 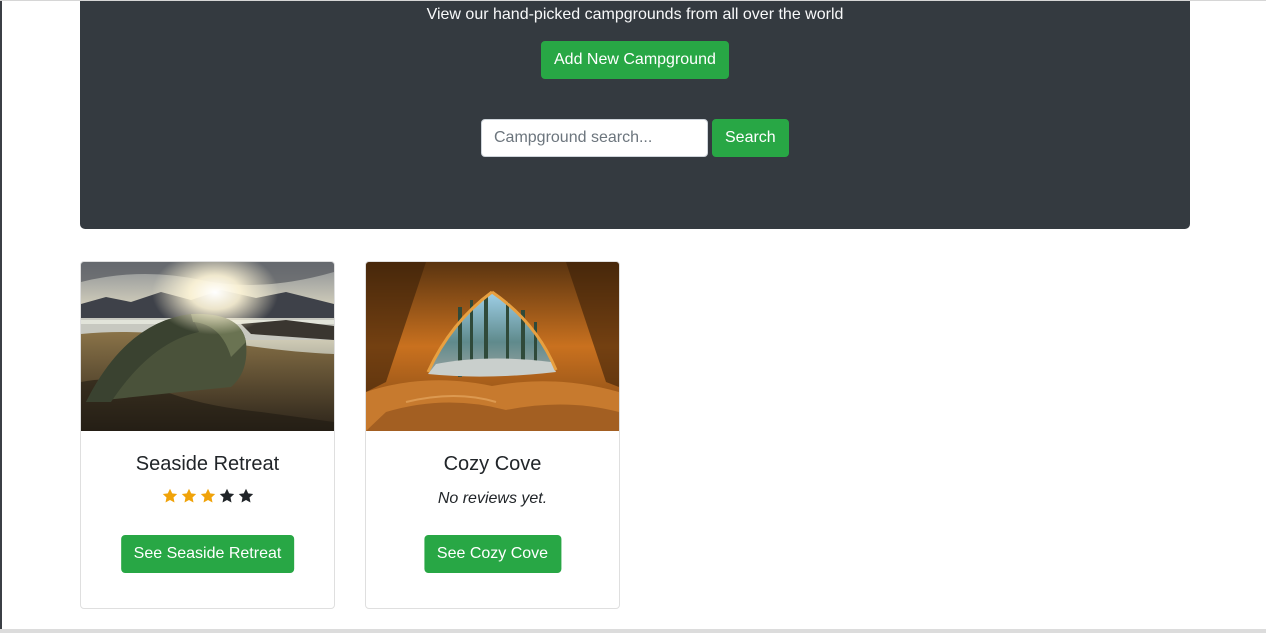 I want to click on no-reviews-text: No reviews yet., so click(x=492, y=498).